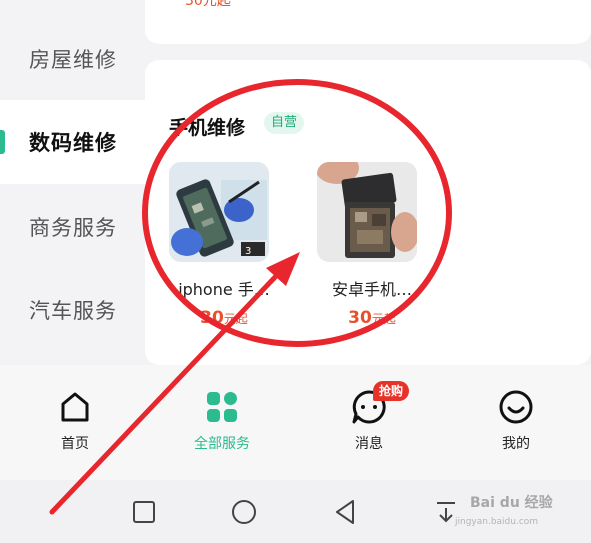 The height and width of the screenshot is (543, 591). Describe the element at coordinates (391, 391) in the screenshot. I see `flash-sale-badge: 抢购` at that location.